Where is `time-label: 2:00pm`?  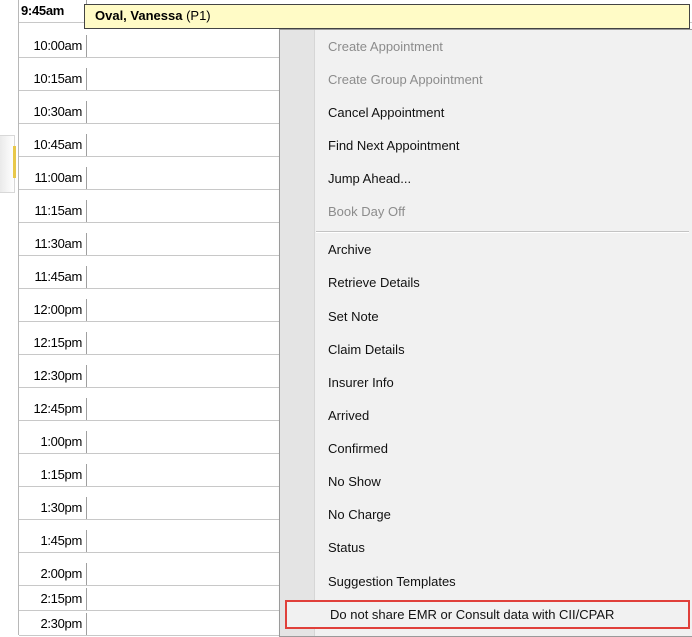 time-label: 2:00pm is located at coordinates (53, 574).